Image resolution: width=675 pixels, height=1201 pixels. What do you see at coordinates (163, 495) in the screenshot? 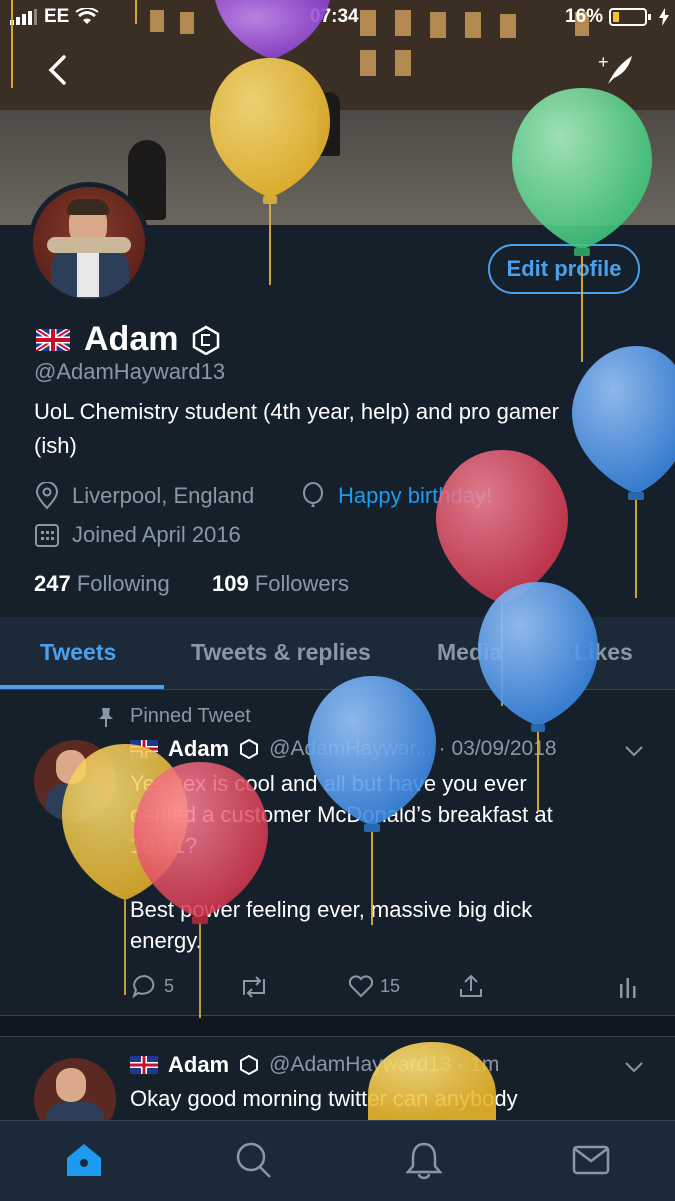
I see `location-text: Liverpool, England` at bounding box center [163, 495].